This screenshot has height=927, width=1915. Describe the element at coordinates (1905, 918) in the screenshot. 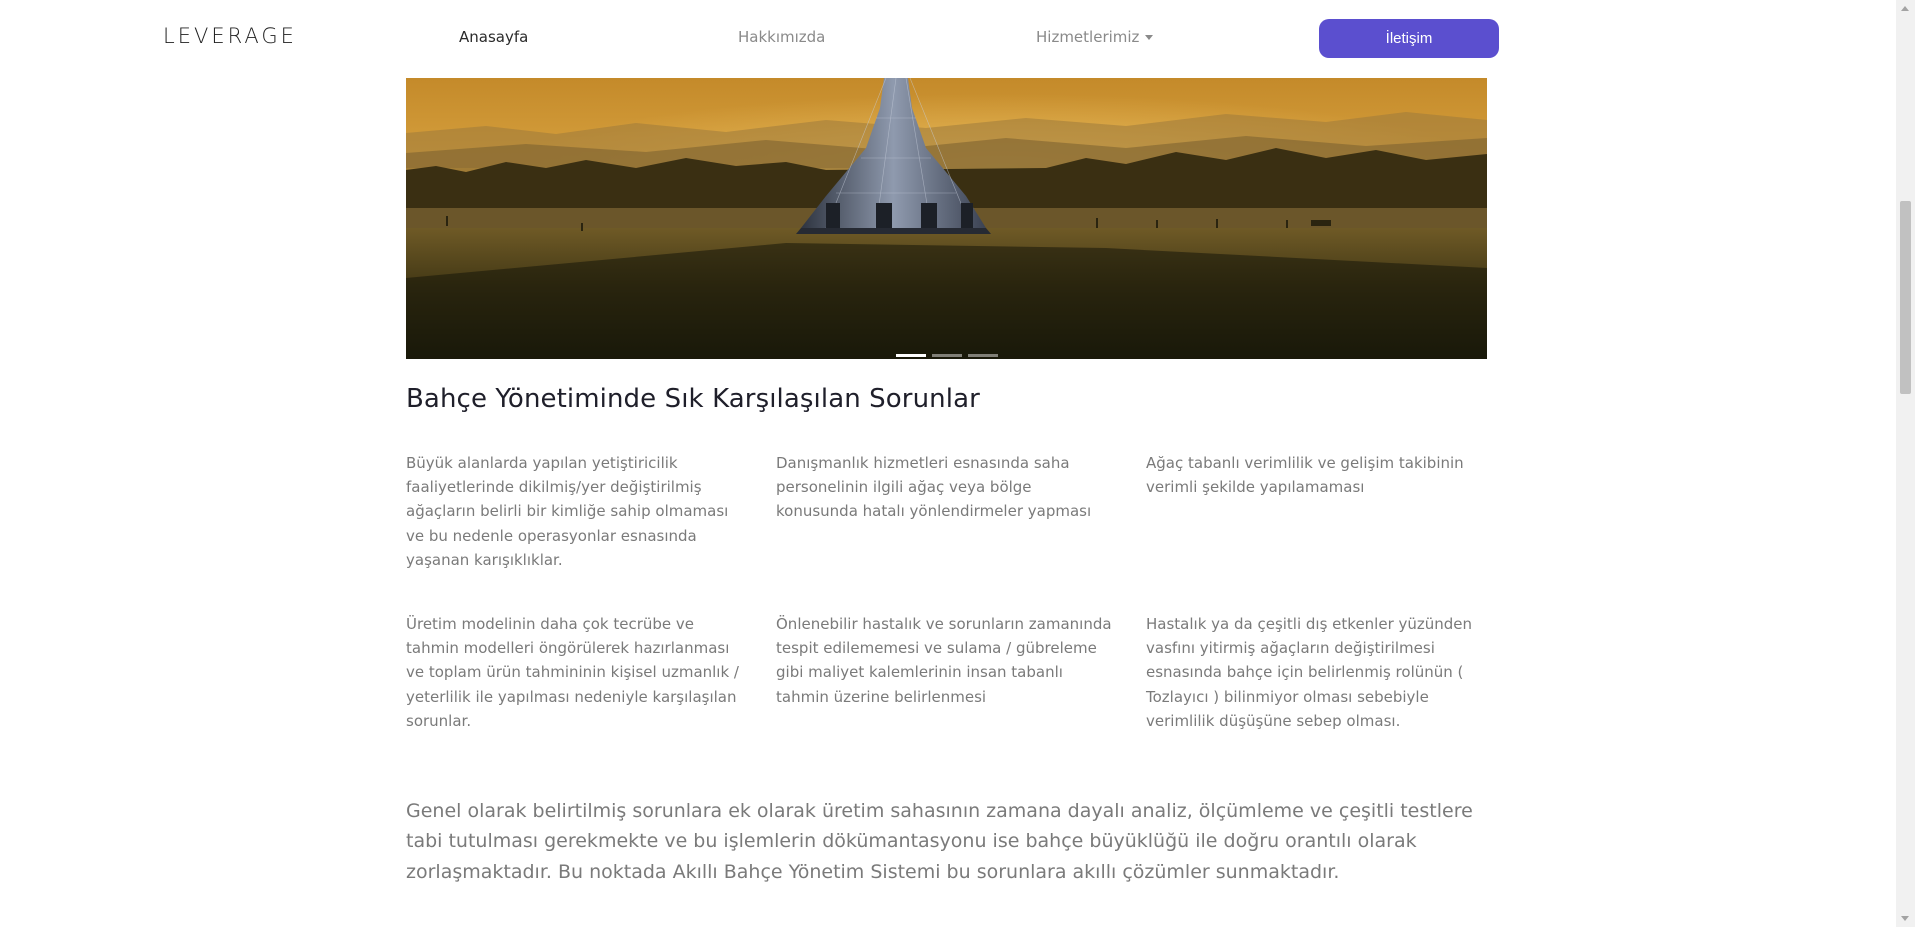

I see `scroll-down-icon` at that location.